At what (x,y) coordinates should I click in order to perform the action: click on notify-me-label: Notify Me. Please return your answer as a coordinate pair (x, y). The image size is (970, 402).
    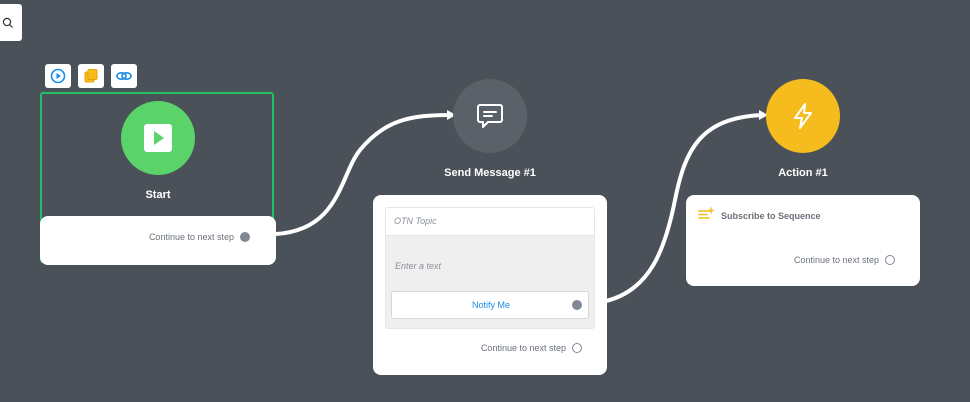
    Looking at the image, I should click on (490, 305).